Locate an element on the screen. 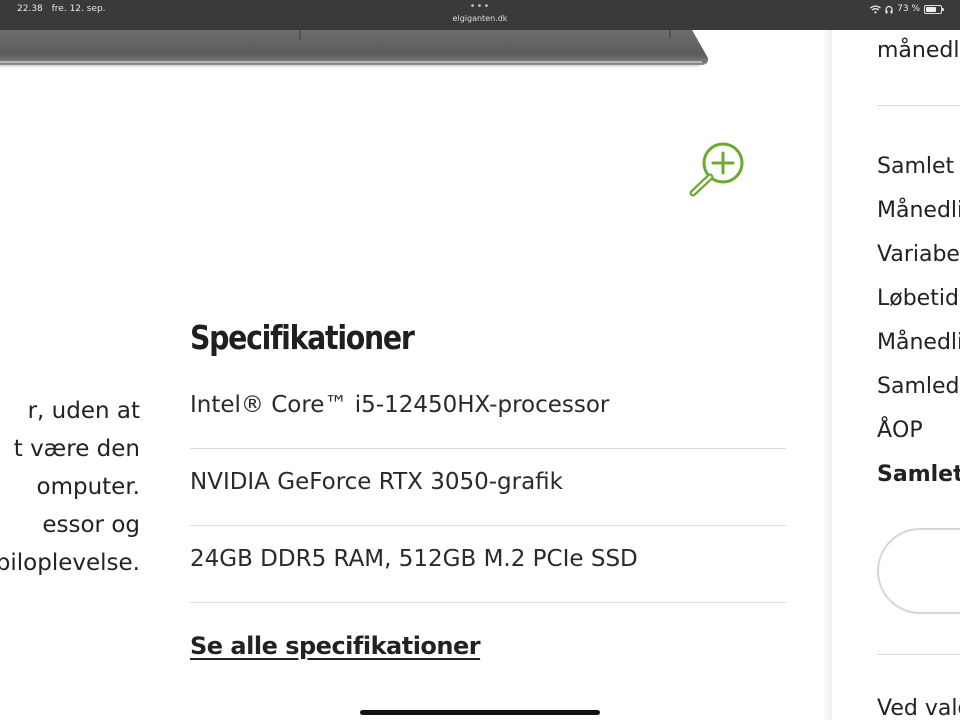  battery-percent: 73 % is located at coordinates (908, 9).